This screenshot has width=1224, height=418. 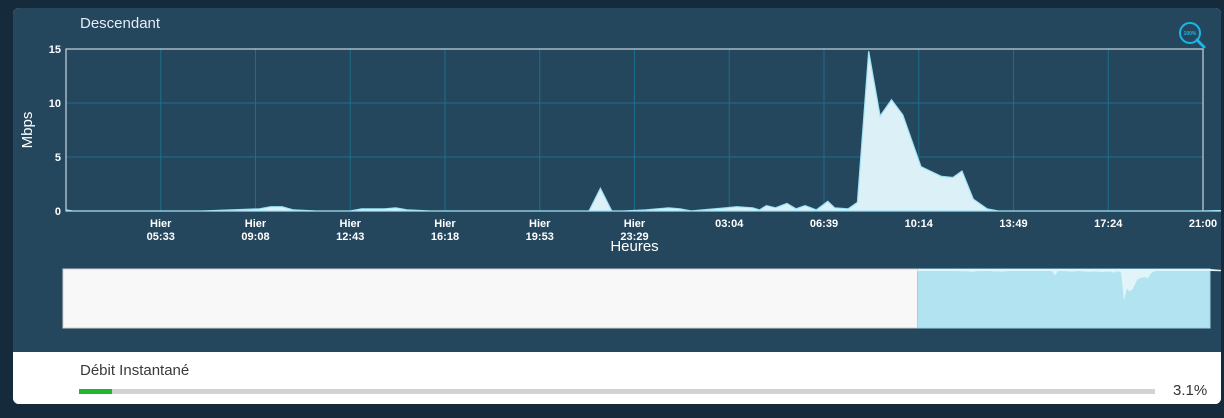 I want to click on instant-rate-value: 3.1%, so click(x=1190, y=390).